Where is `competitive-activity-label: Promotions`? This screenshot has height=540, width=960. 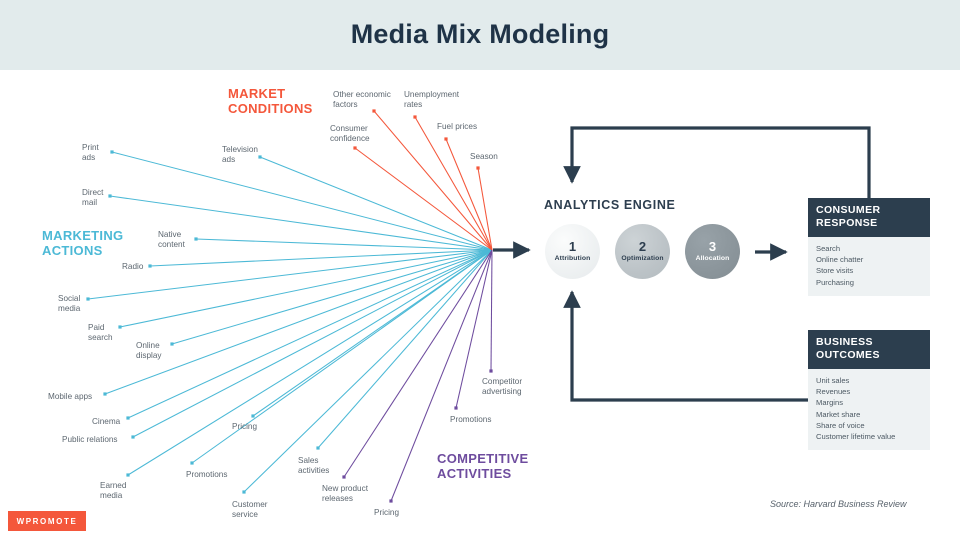 competitive-activity-label: Promotions is located at coordinates (471, 419).